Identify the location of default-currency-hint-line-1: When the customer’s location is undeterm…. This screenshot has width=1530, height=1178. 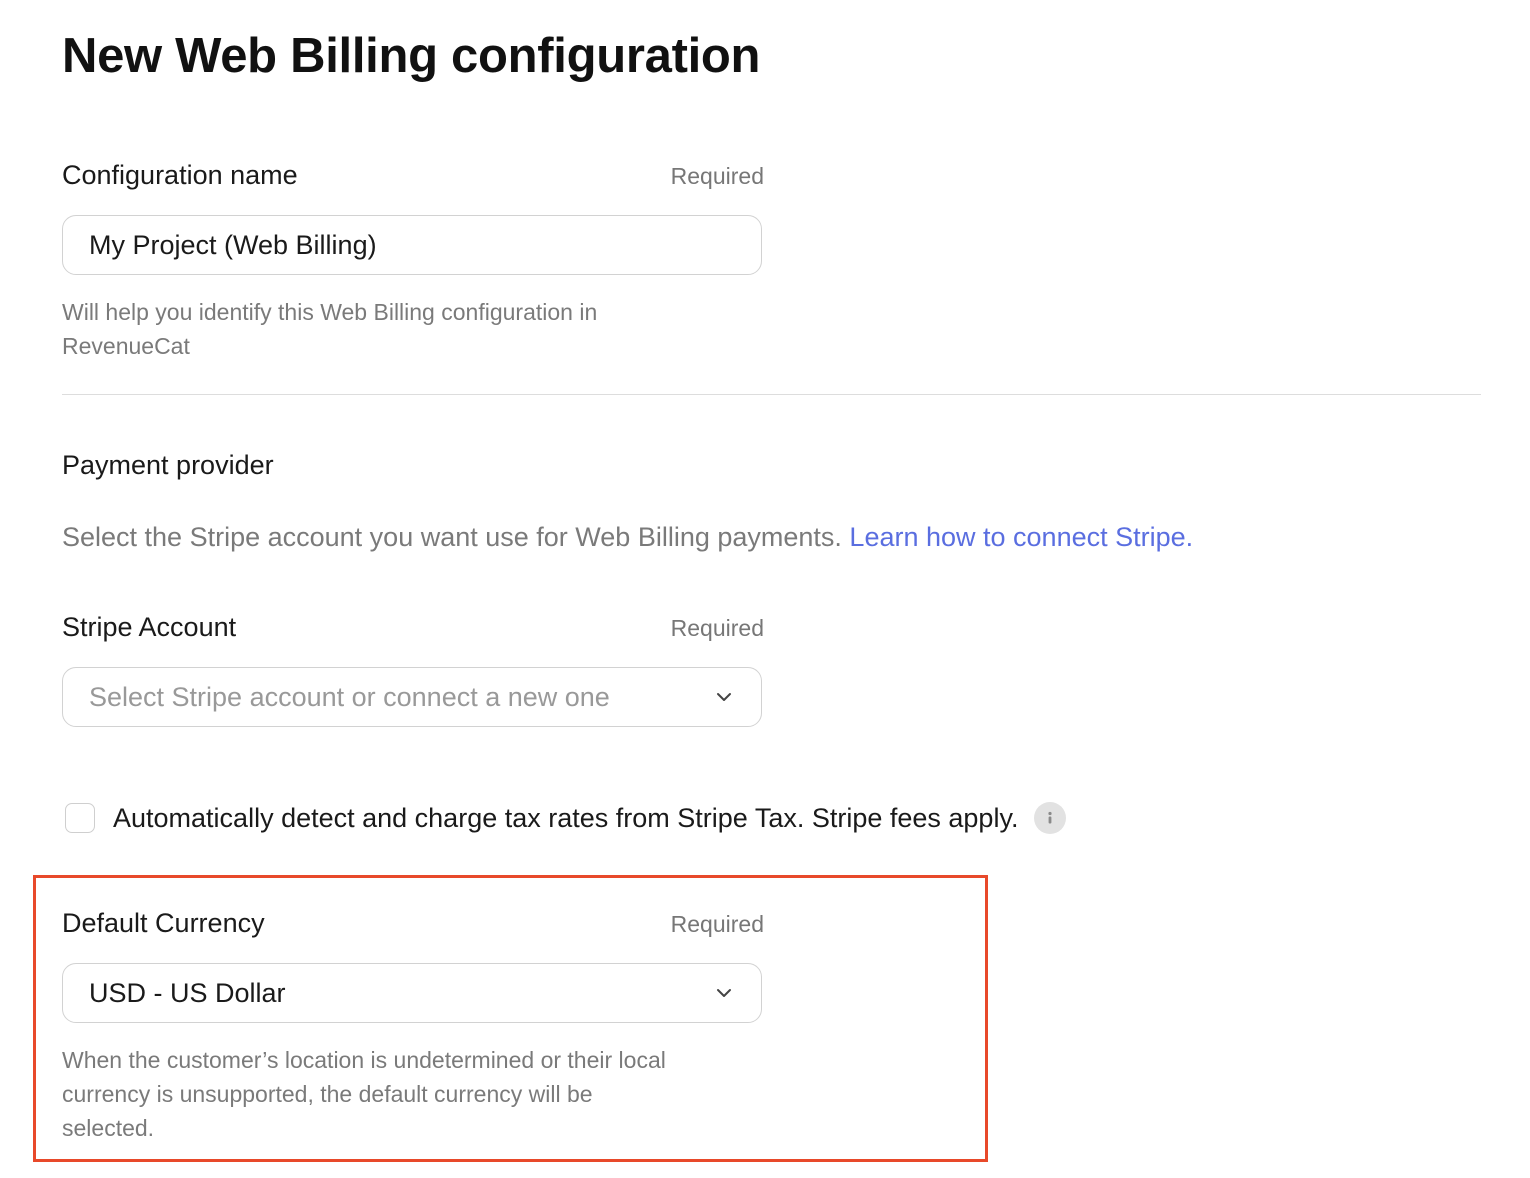
(364, 1060).